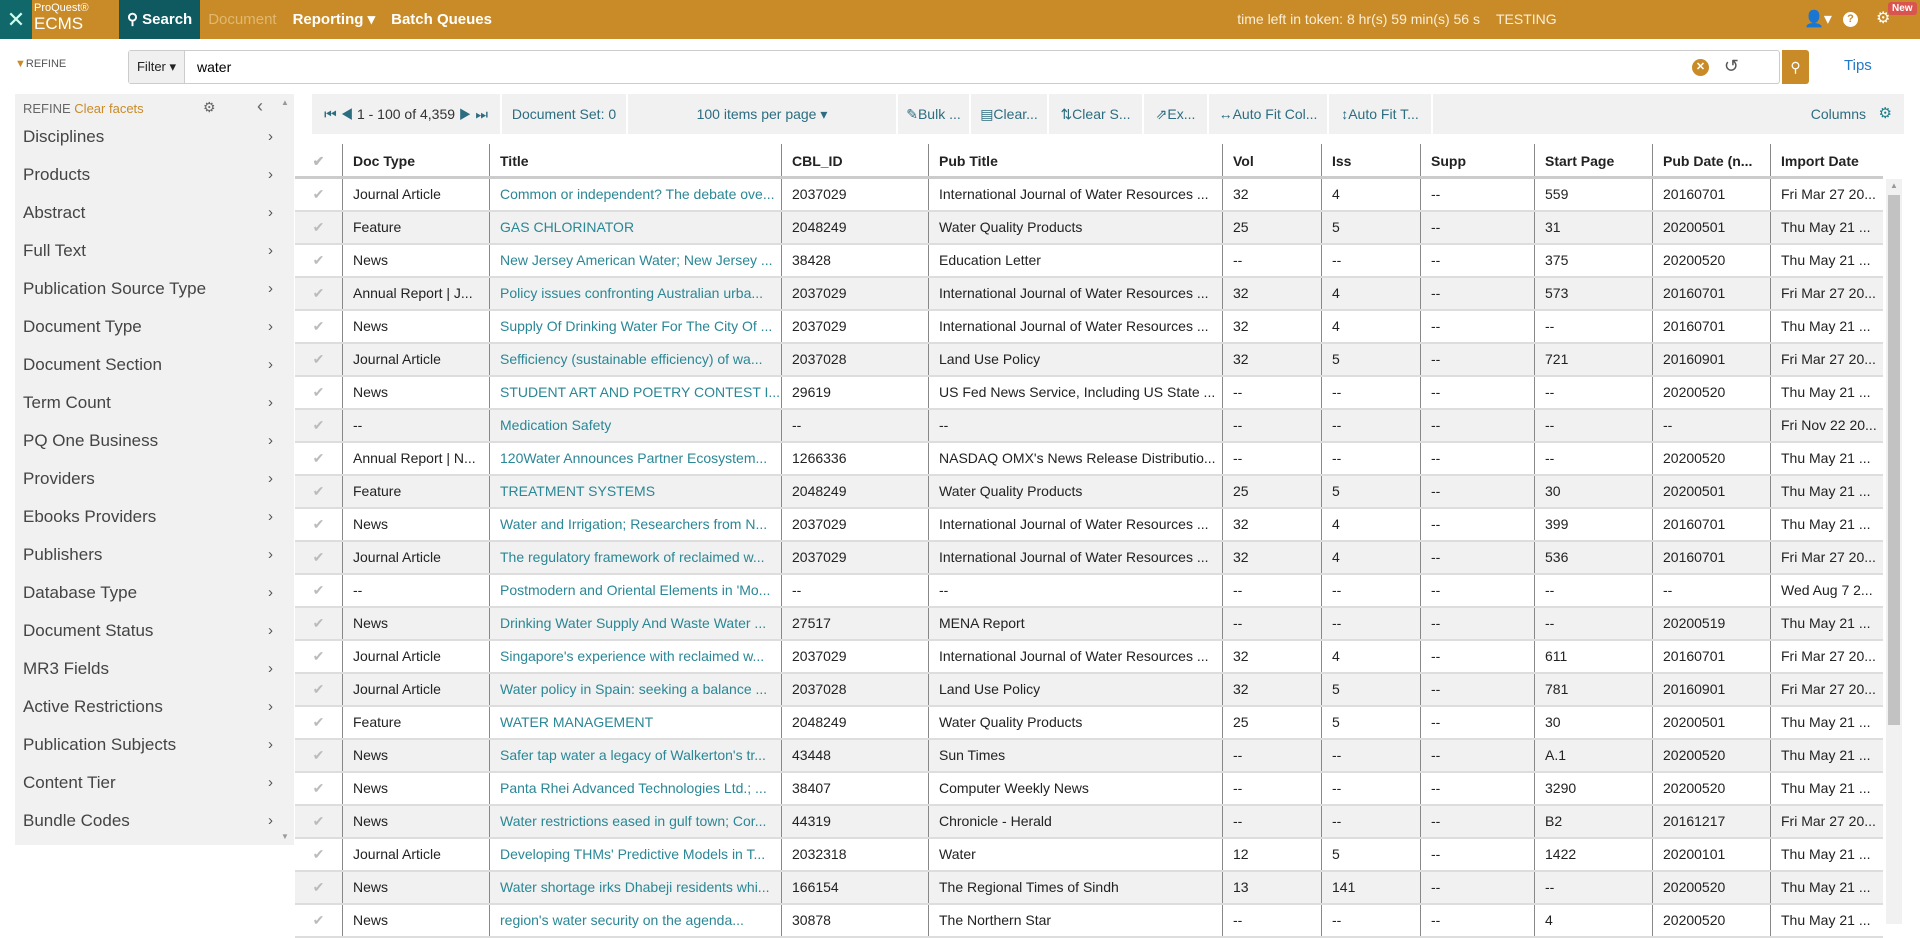 The width and height of the screenshot is (1920, 938). What do you see at coordinates (1818, 19) in the screenshot?
I see `user-menu-icon: 👤▾` at bounding box center [1818, 19].